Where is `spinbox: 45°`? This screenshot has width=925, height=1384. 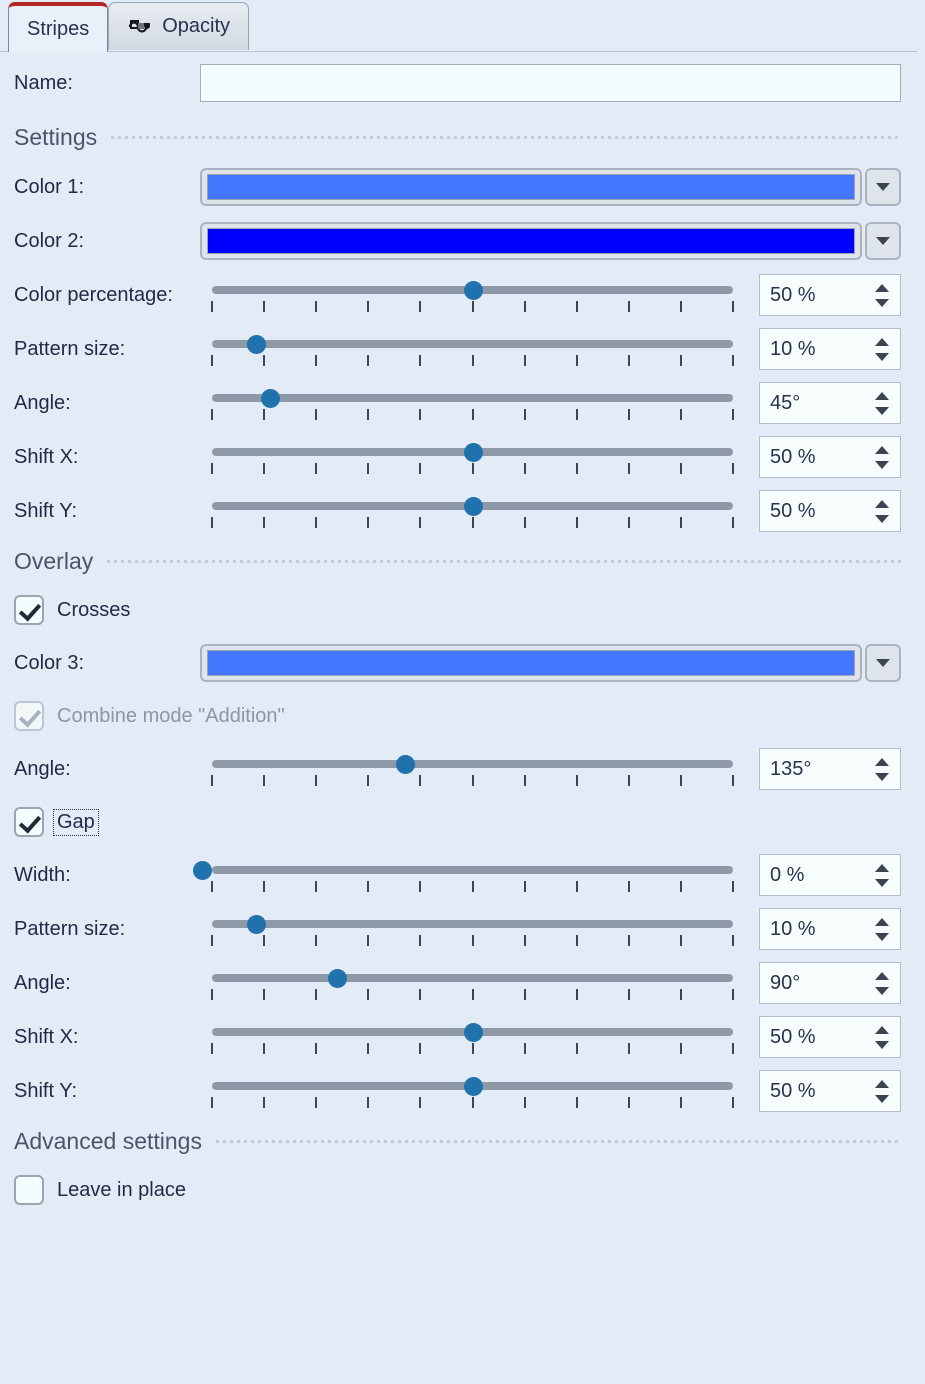 spinbox: 45° is located at coordinates (830, 403).